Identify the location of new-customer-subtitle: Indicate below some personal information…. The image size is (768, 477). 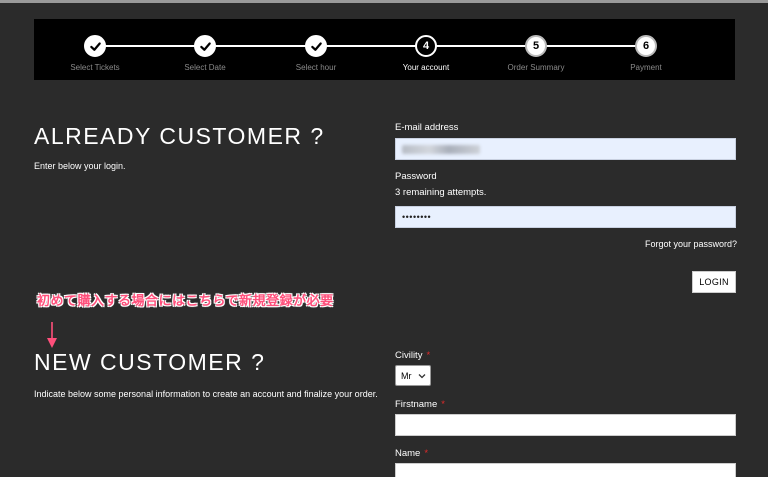
(206, 394).